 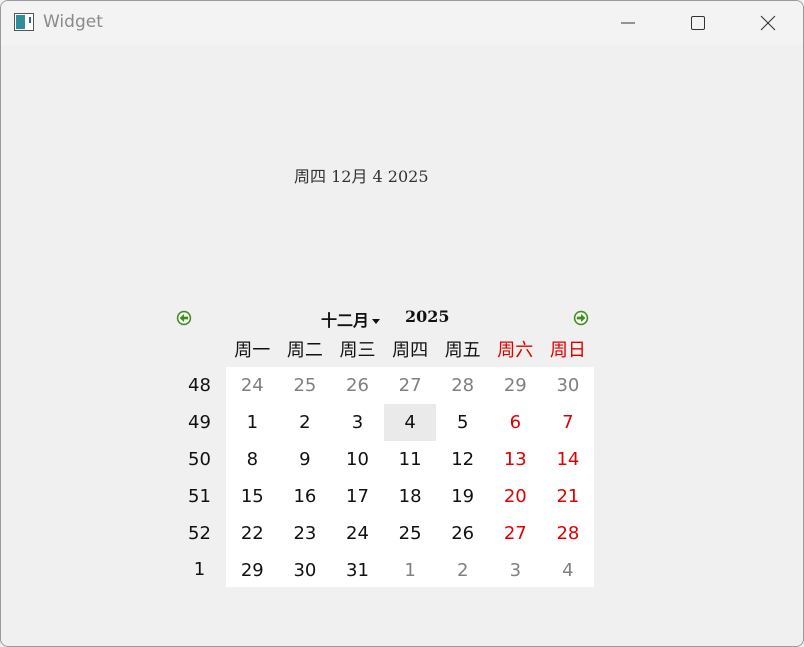 What do you see at coordinates (410, 496) in the screenshot?
I see `day-cell: 18` at bounding box center [410, 496].